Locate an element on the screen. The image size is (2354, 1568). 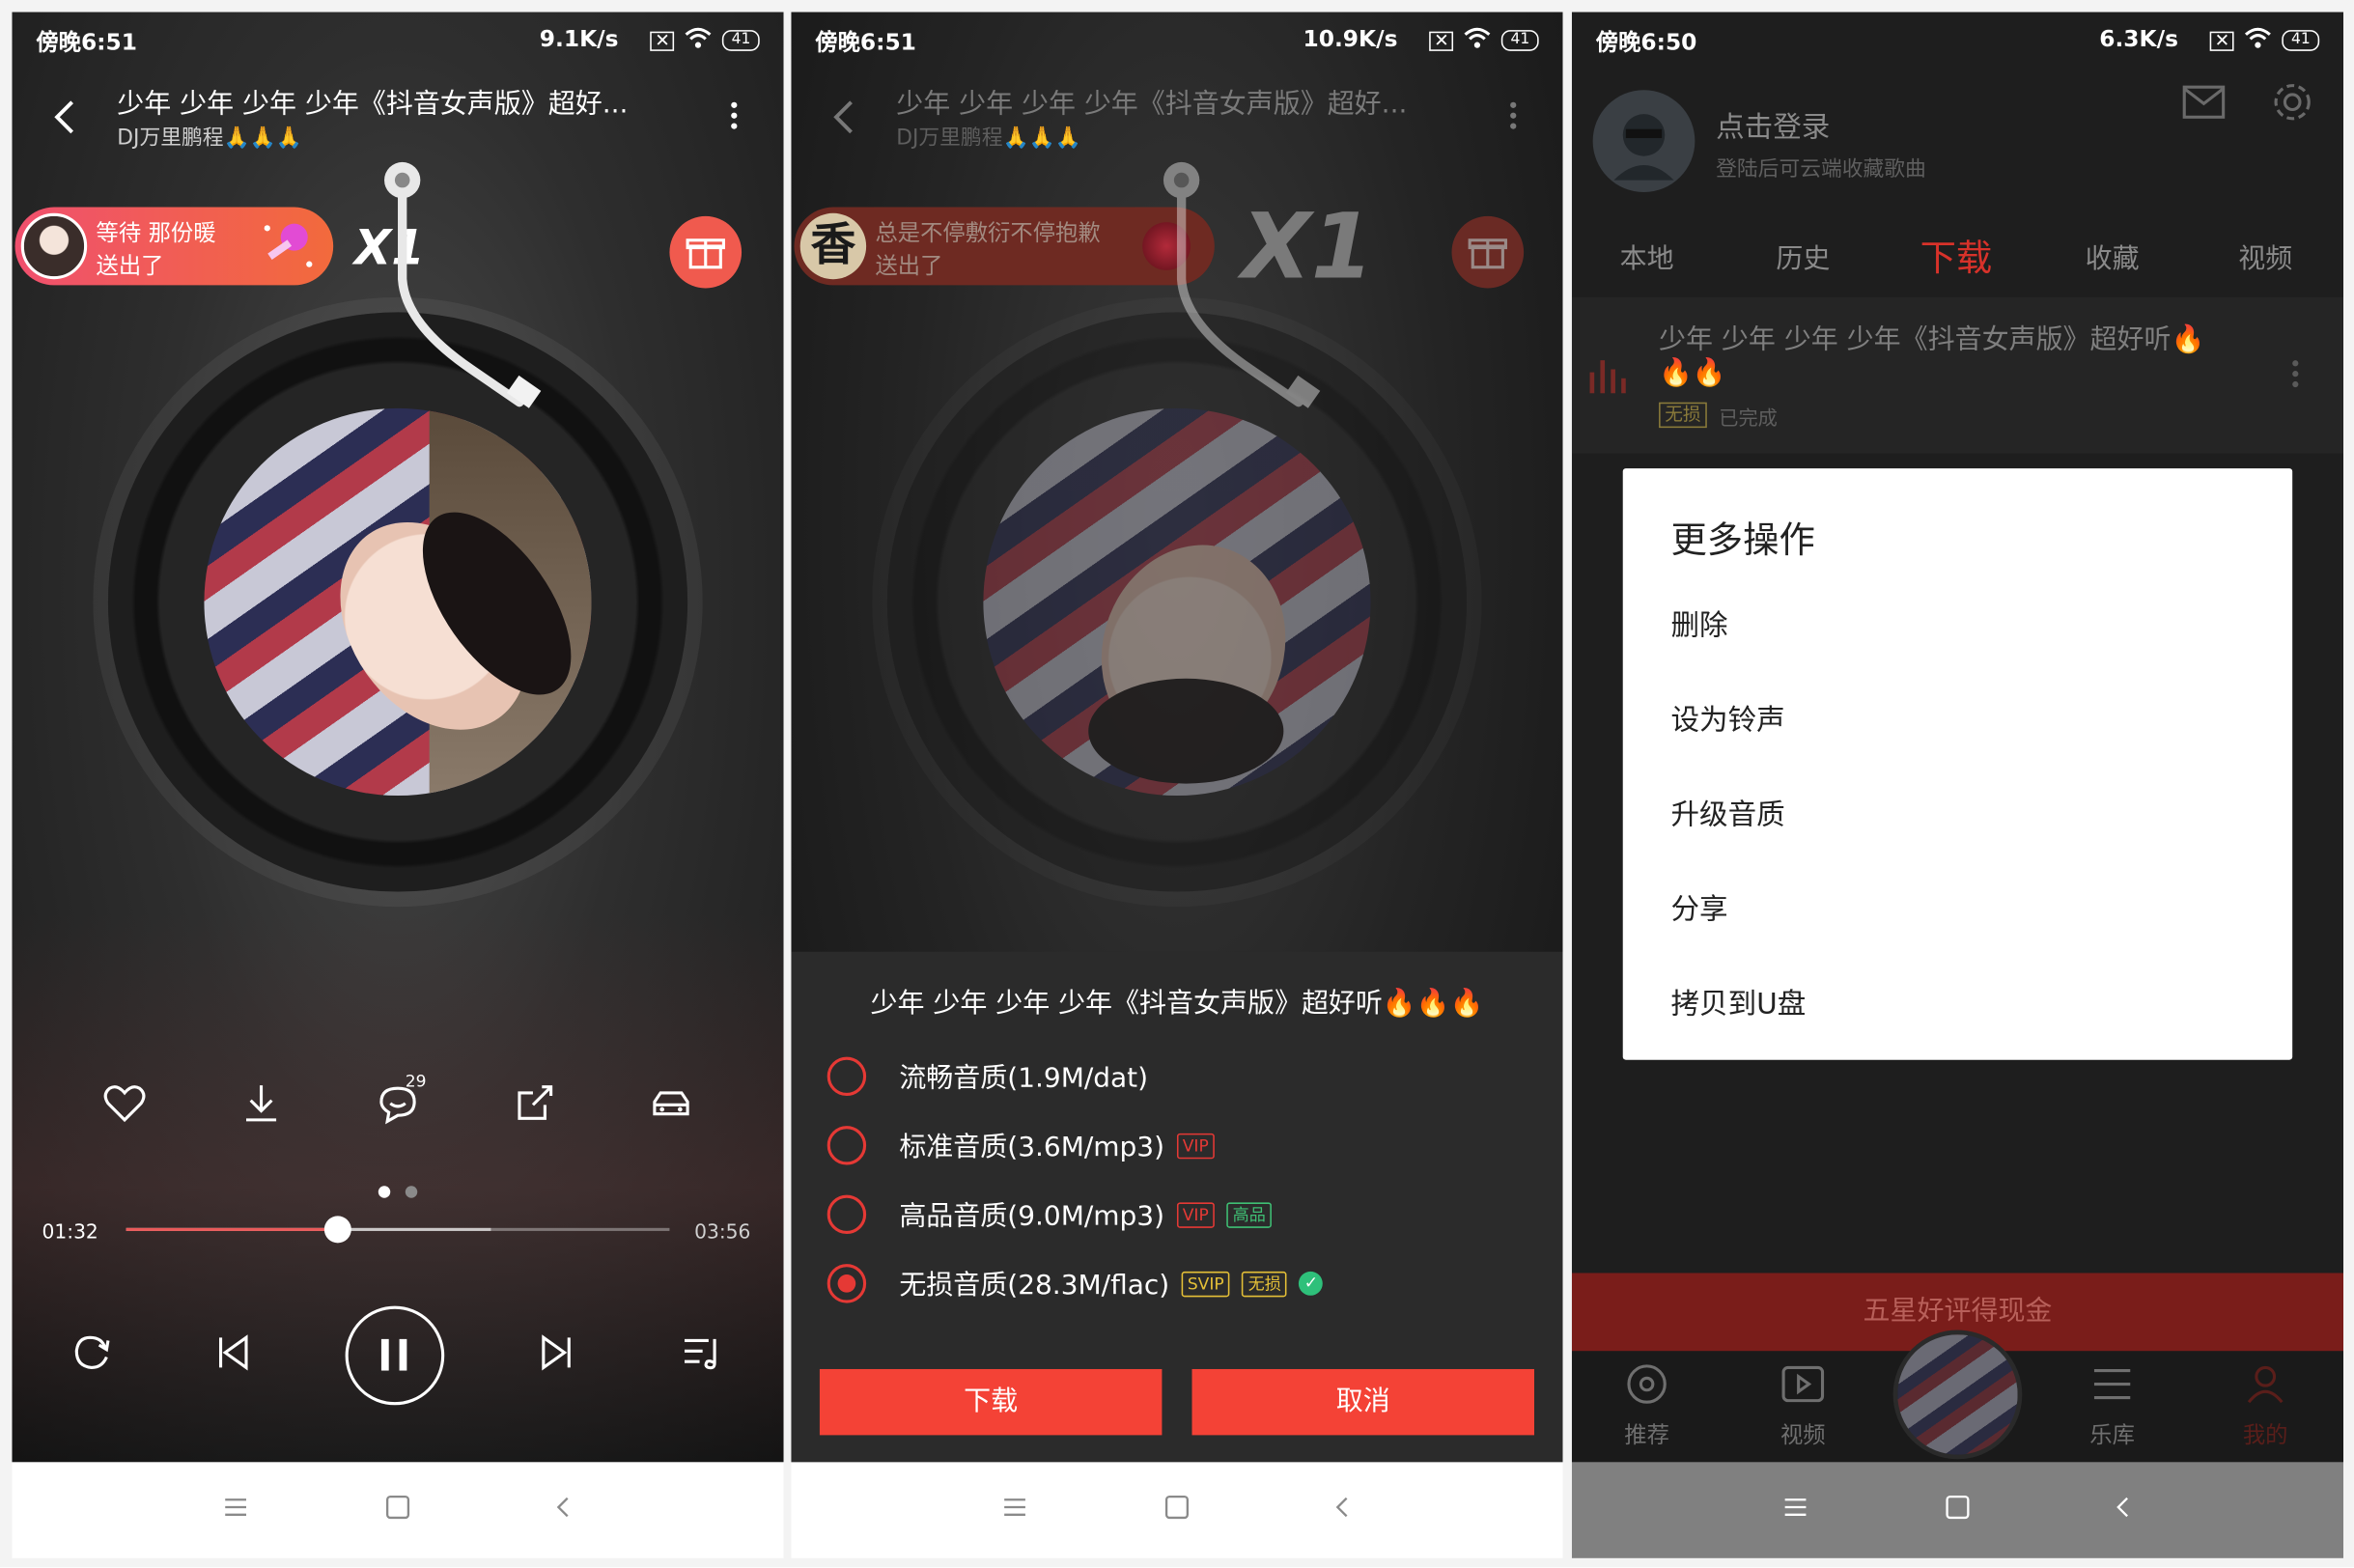
pause-icon is located at coordinates (395, 1356).